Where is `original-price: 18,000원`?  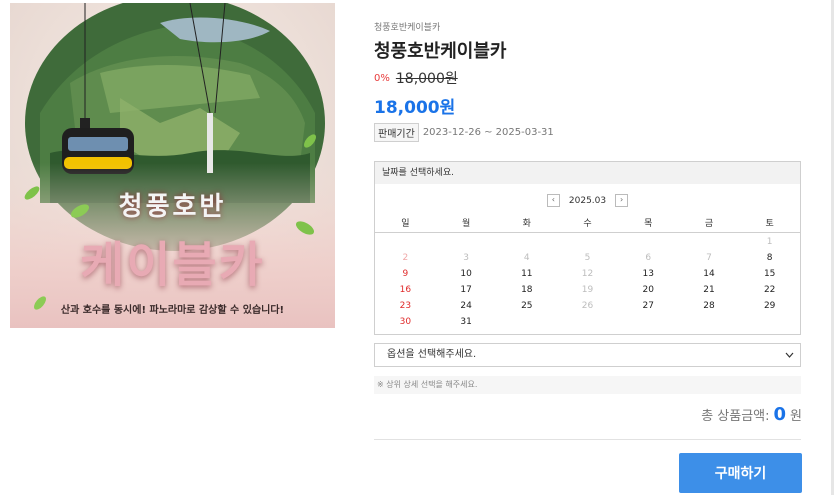 original-price: 18,000원 is located at coordinates (426, 79).